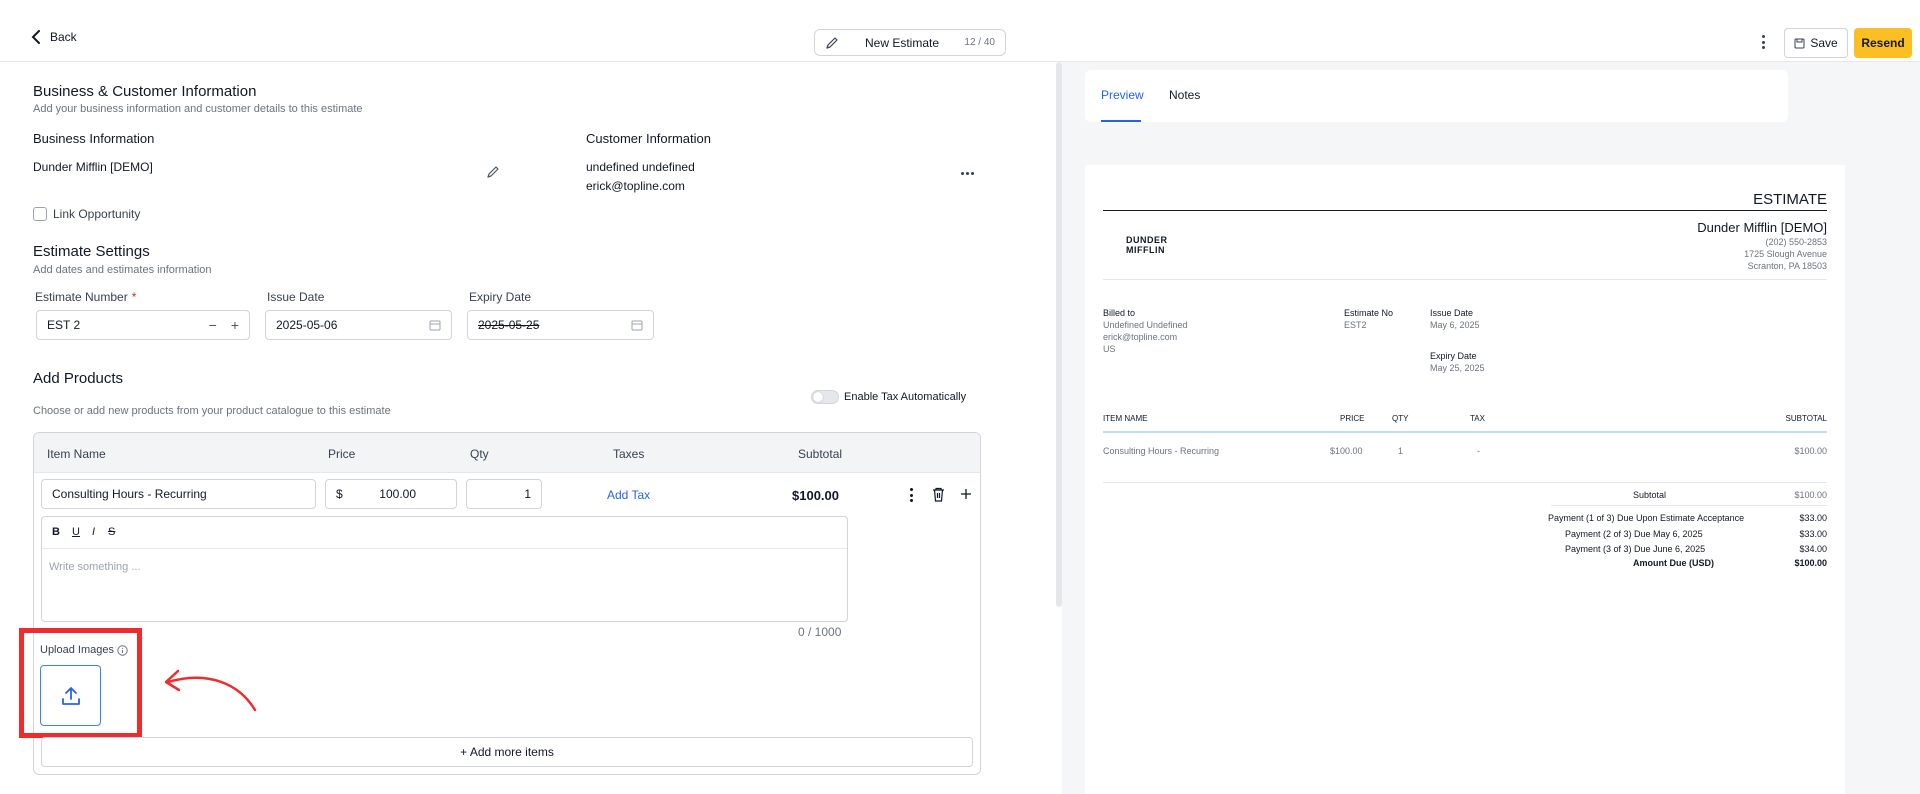 This screenshot has width=1920, height=794. I want to click on estimate-title-field: New Estimate 12 / 40, so click(910, 42).